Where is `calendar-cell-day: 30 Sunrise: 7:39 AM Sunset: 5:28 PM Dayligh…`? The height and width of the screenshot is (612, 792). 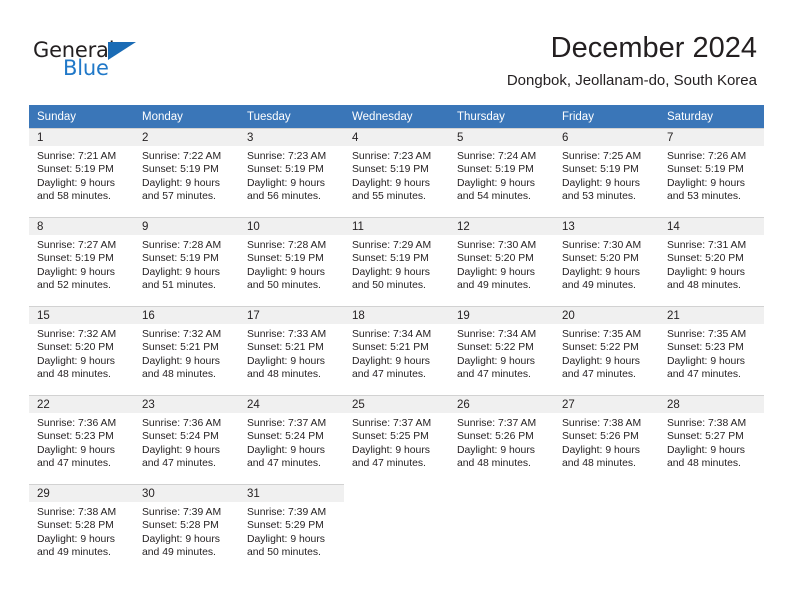
calendar-cell-day: 30 Sunrise: 7:39 AM Sunset: 5:28 PM Dayligh… is located at coordinates (186, 528).